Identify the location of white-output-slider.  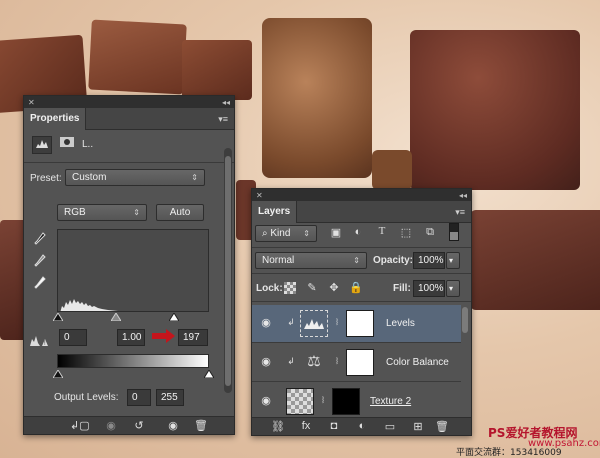
(209, 374).